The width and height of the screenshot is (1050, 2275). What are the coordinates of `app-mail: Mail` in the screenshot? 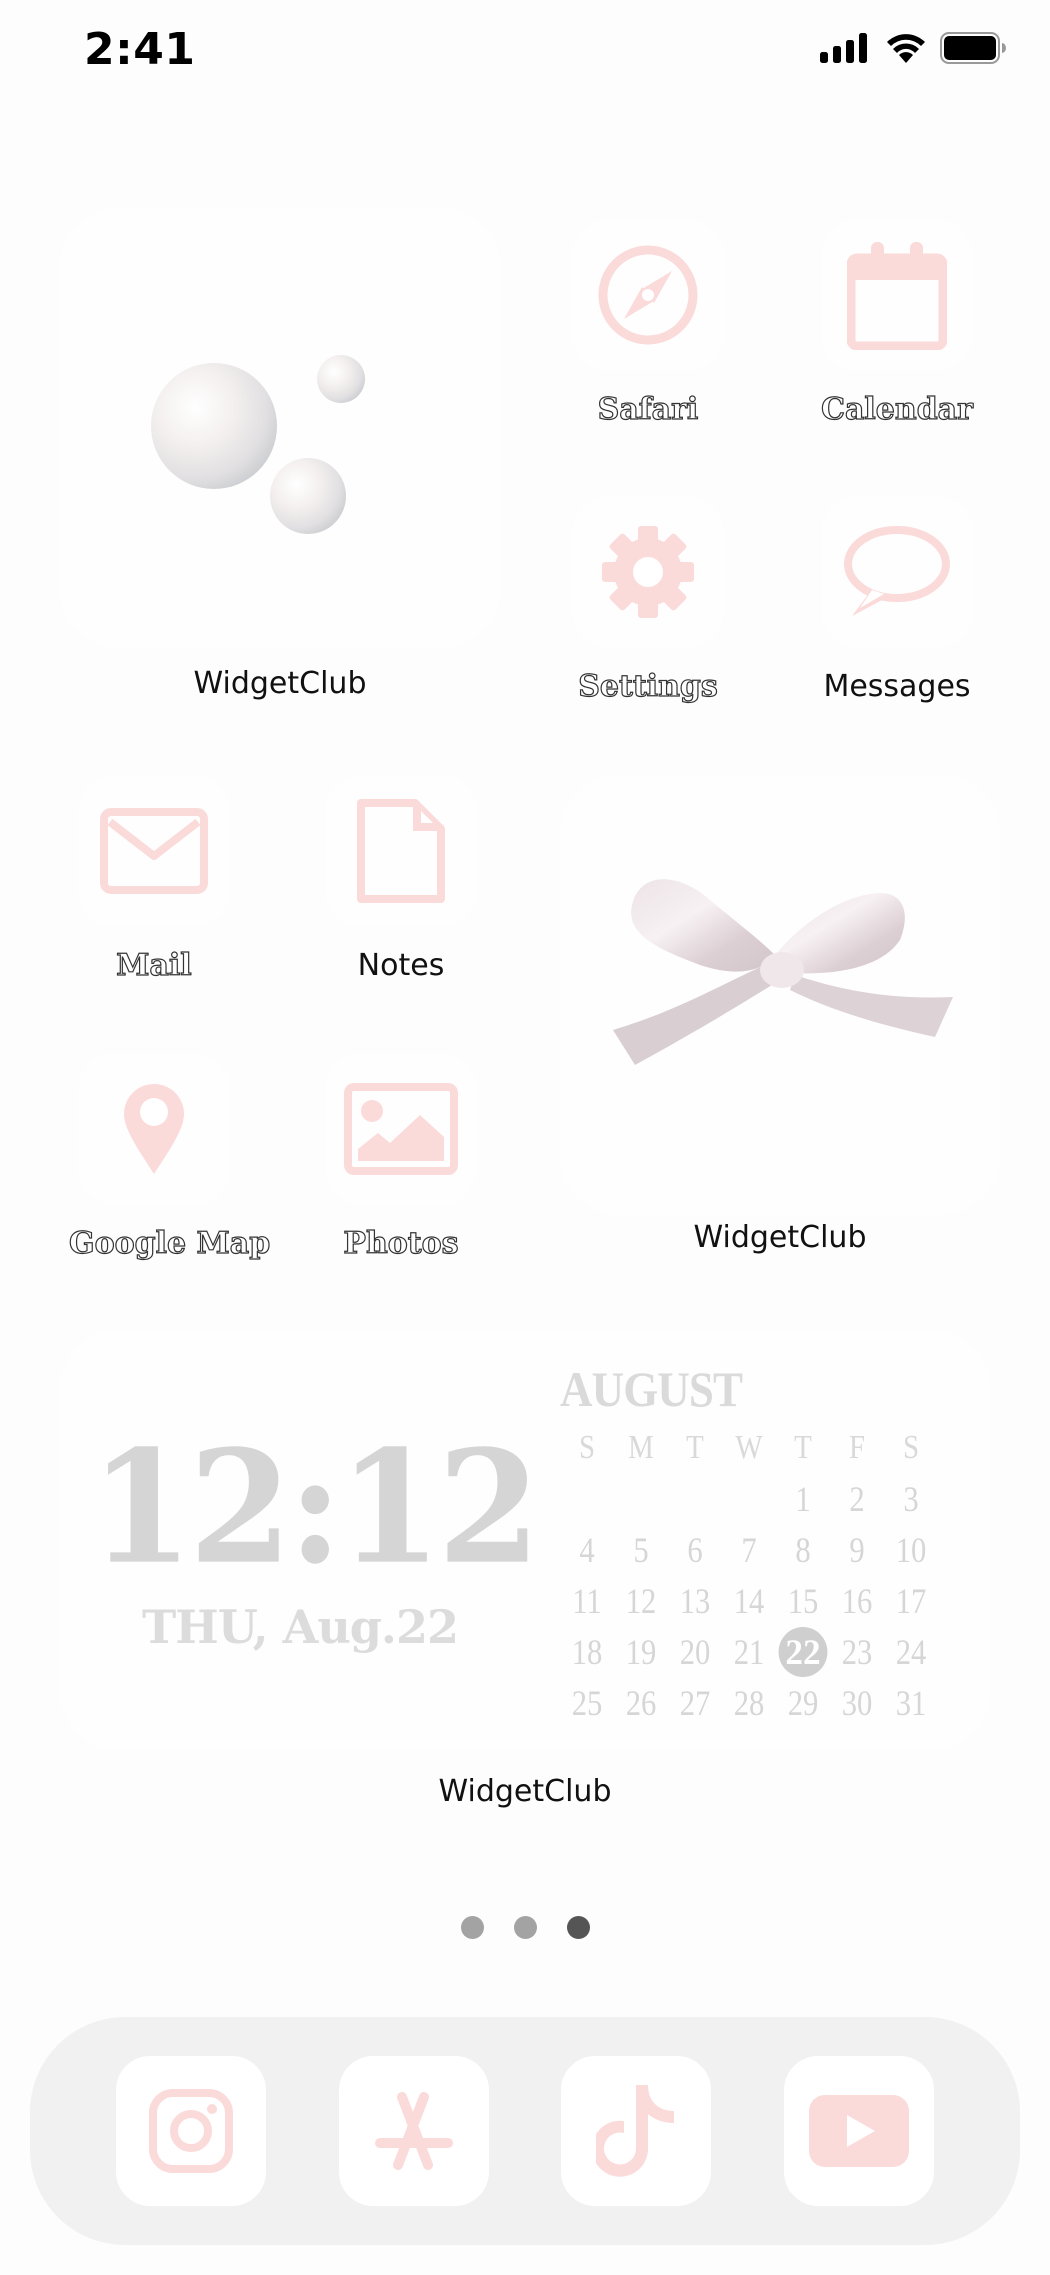 It's located at (154, 880).